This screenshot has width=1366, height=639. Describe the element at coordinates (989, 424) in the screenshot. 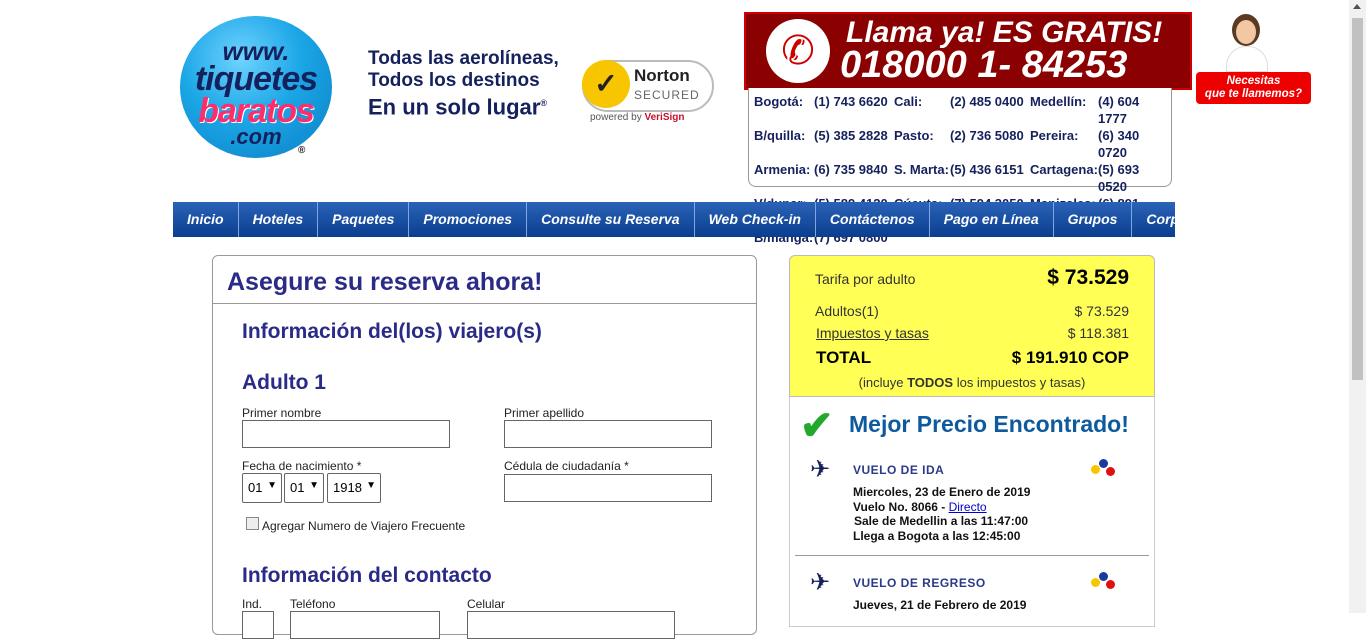

I see `best-price-title: Mejor Precio Encontrado!` at that location.